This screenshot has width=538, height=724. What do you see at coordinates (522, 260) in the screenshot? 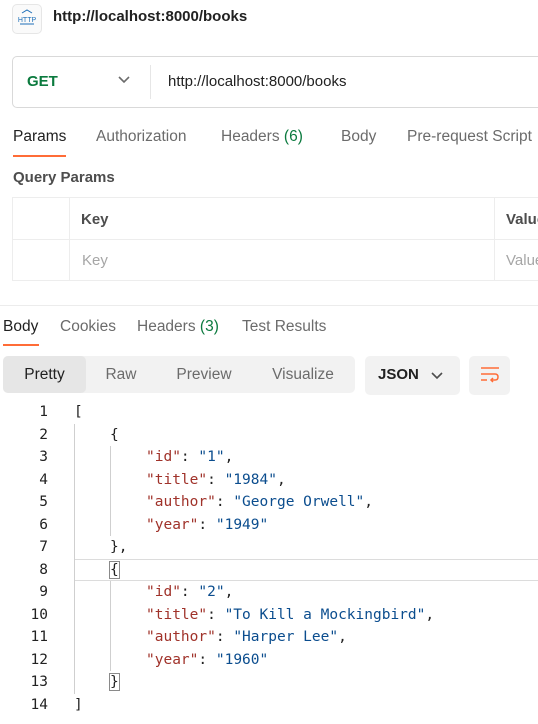
I see `param-value-input: Value` at bounding box center [522, 260].